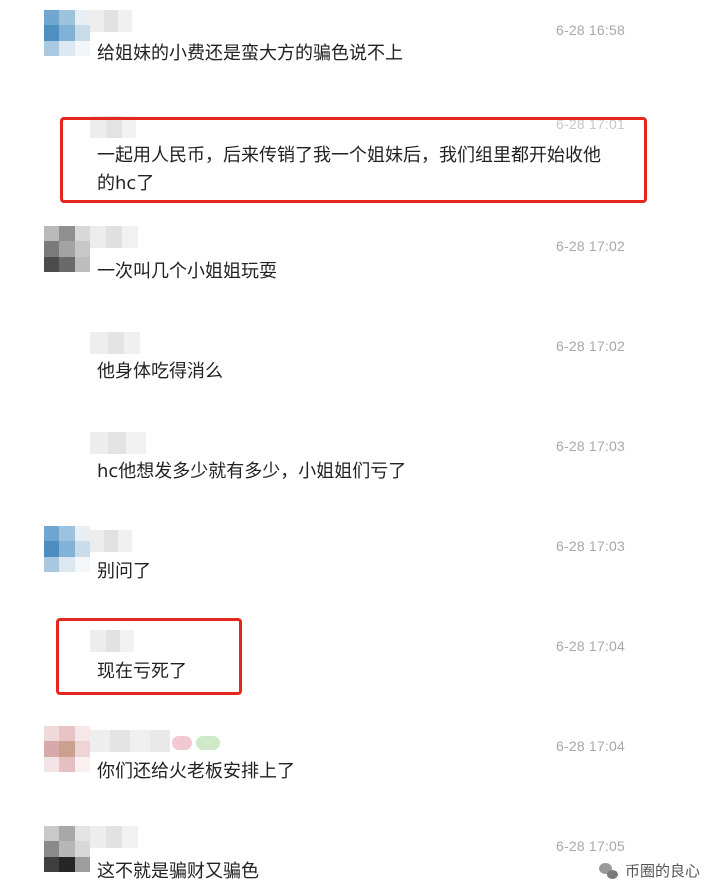 This screenshot has height=895, width=712. I want to click on wechat-icon, so click(608, 871).